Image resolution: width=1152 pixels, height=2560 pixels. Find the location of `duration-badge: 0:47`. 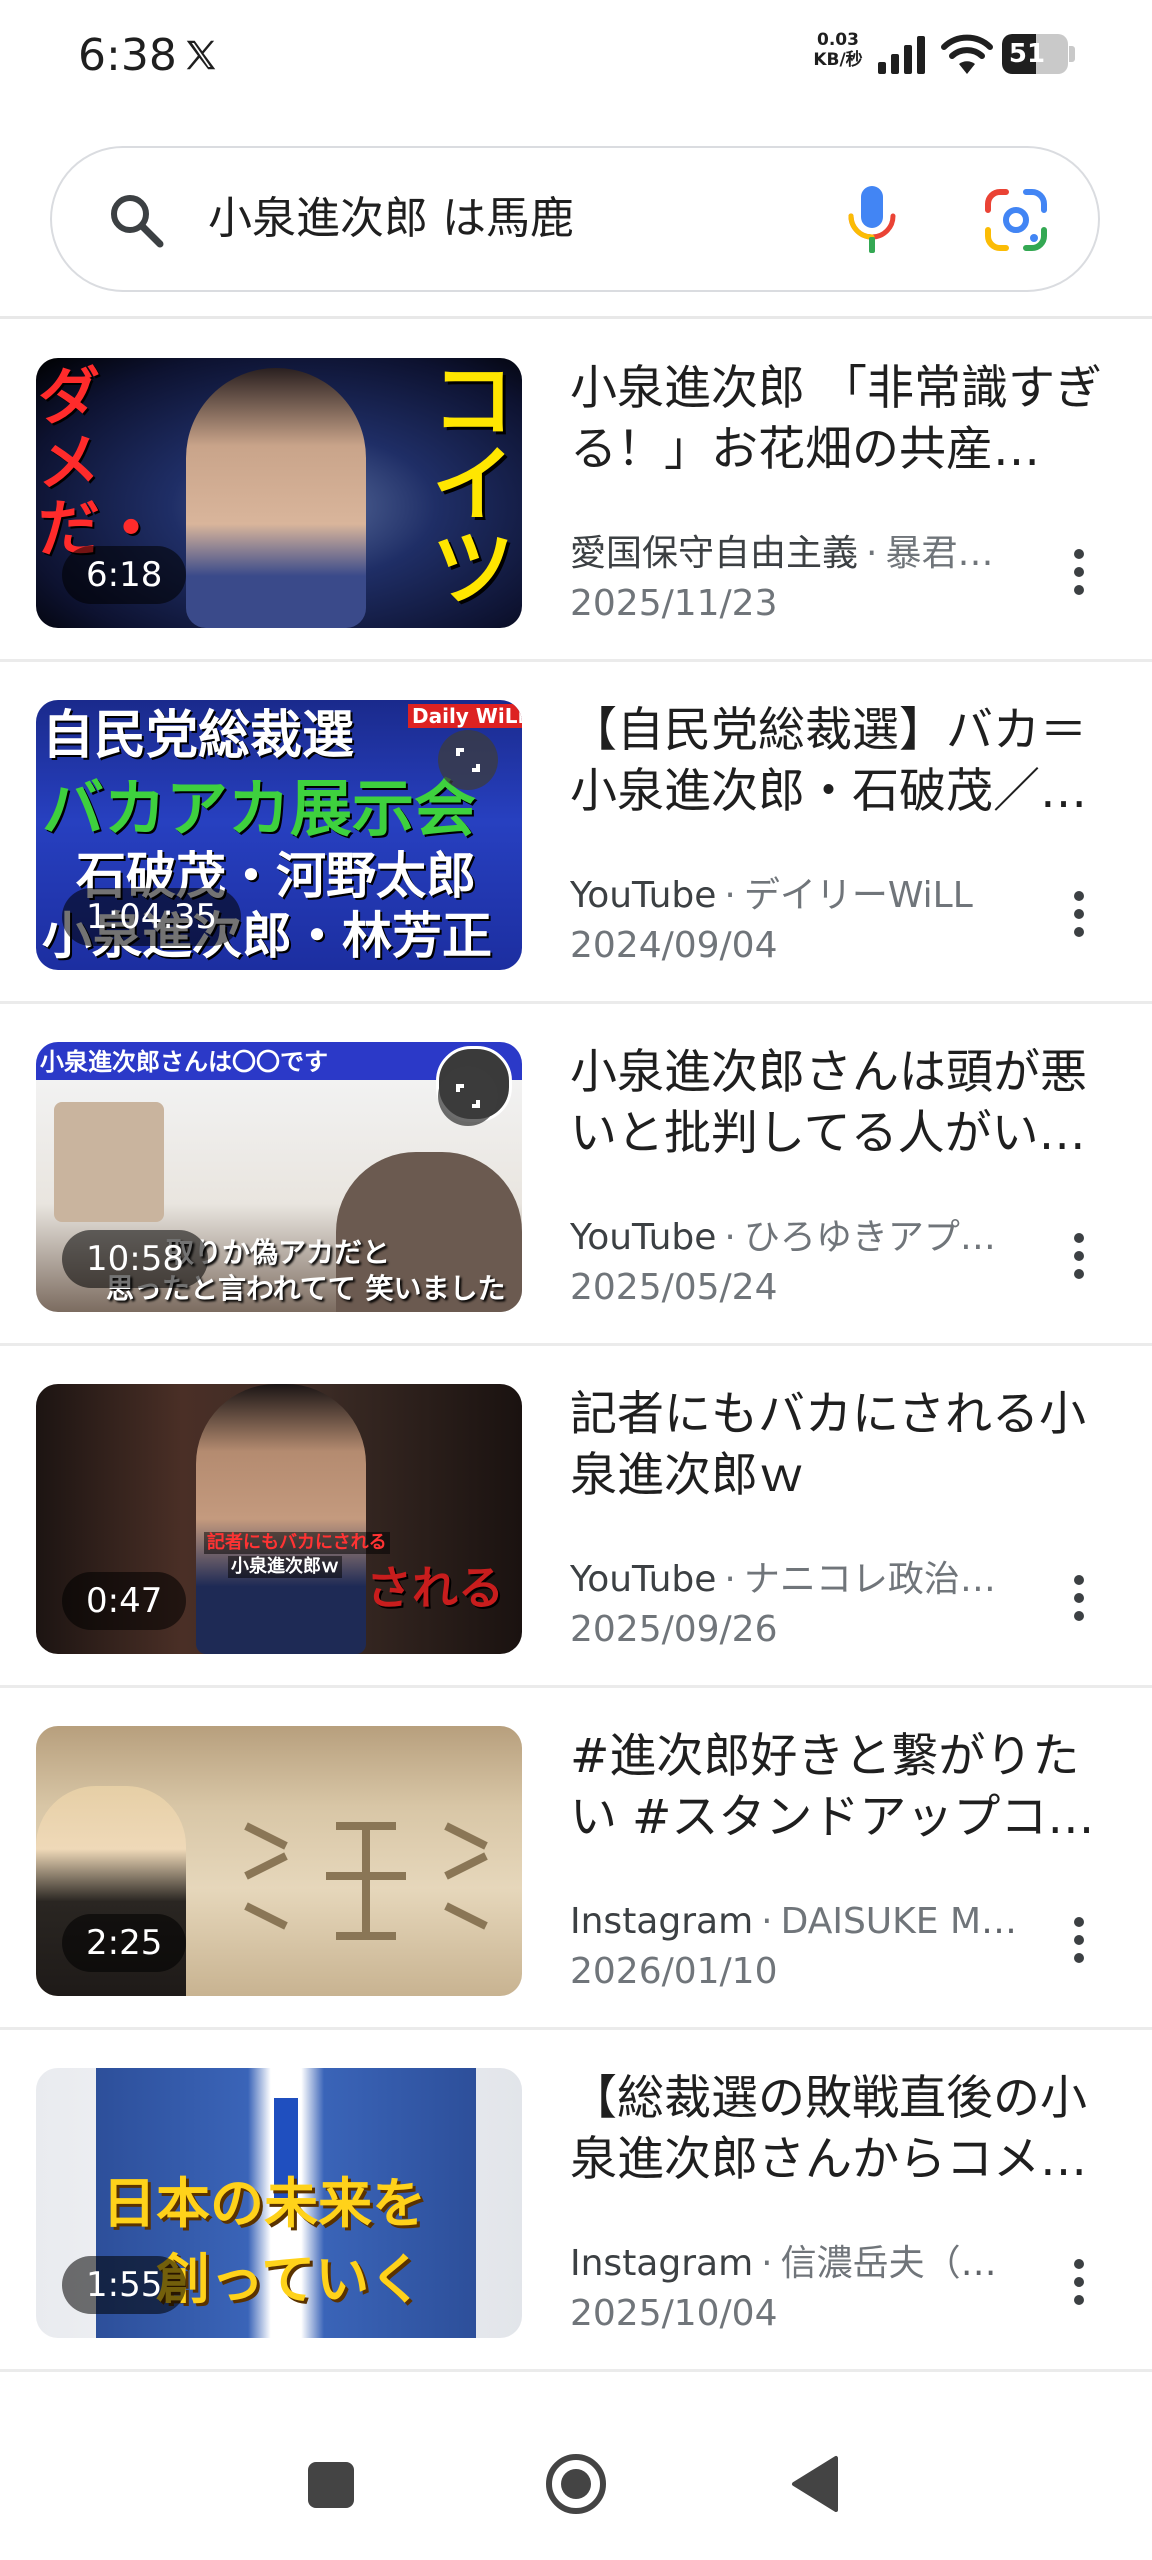

duration-badge: 0:47 is located at coordinates (124, 1601).